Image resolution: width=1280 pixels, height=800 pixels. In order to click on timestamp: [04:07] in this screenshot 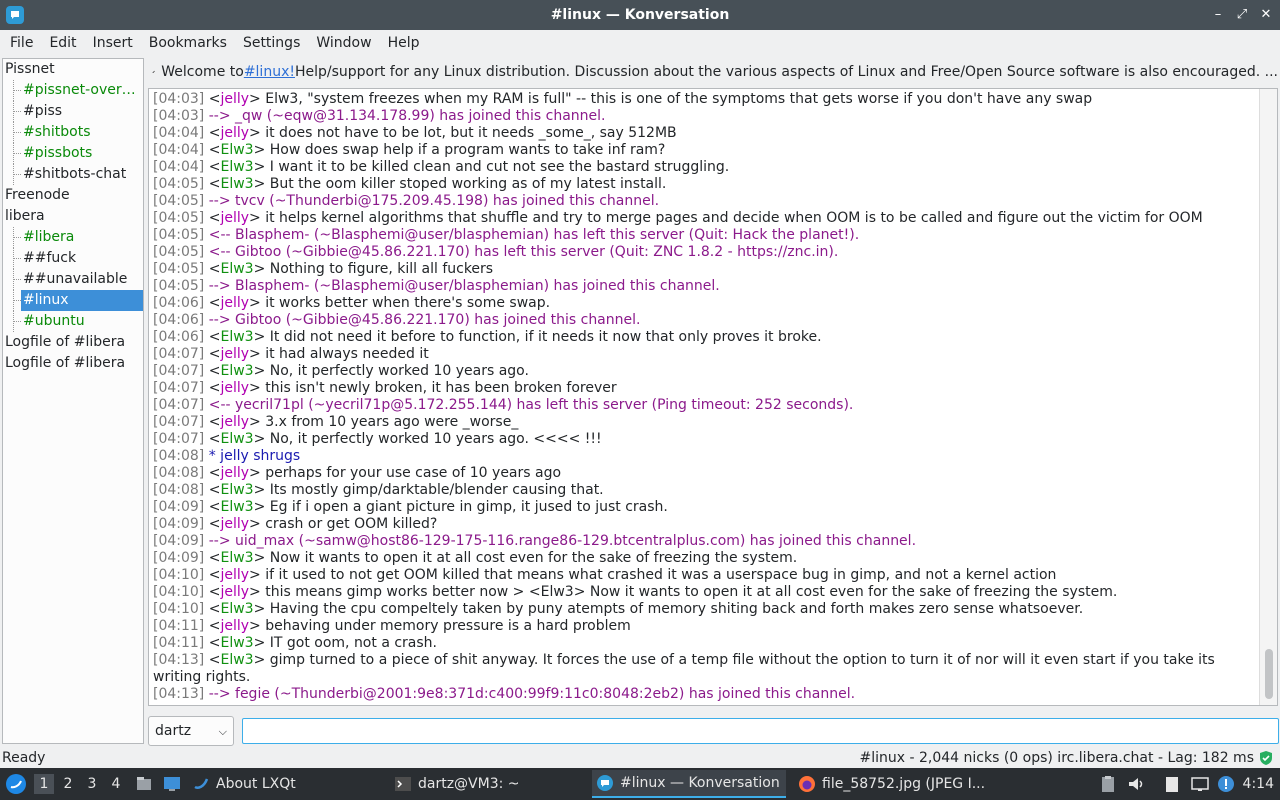, I will do `click(179, 405)`.